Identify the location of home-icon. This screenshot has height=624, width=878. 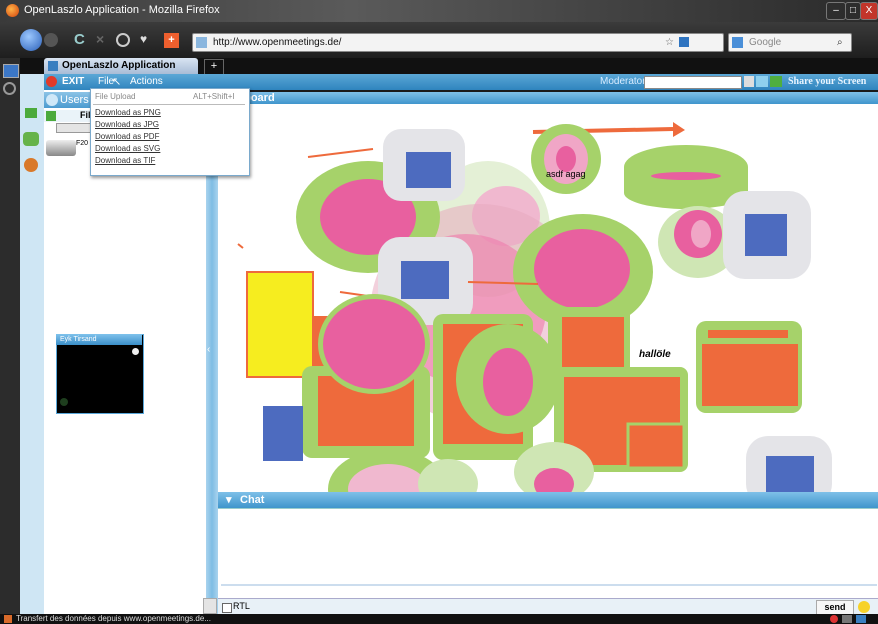
(123, 40).